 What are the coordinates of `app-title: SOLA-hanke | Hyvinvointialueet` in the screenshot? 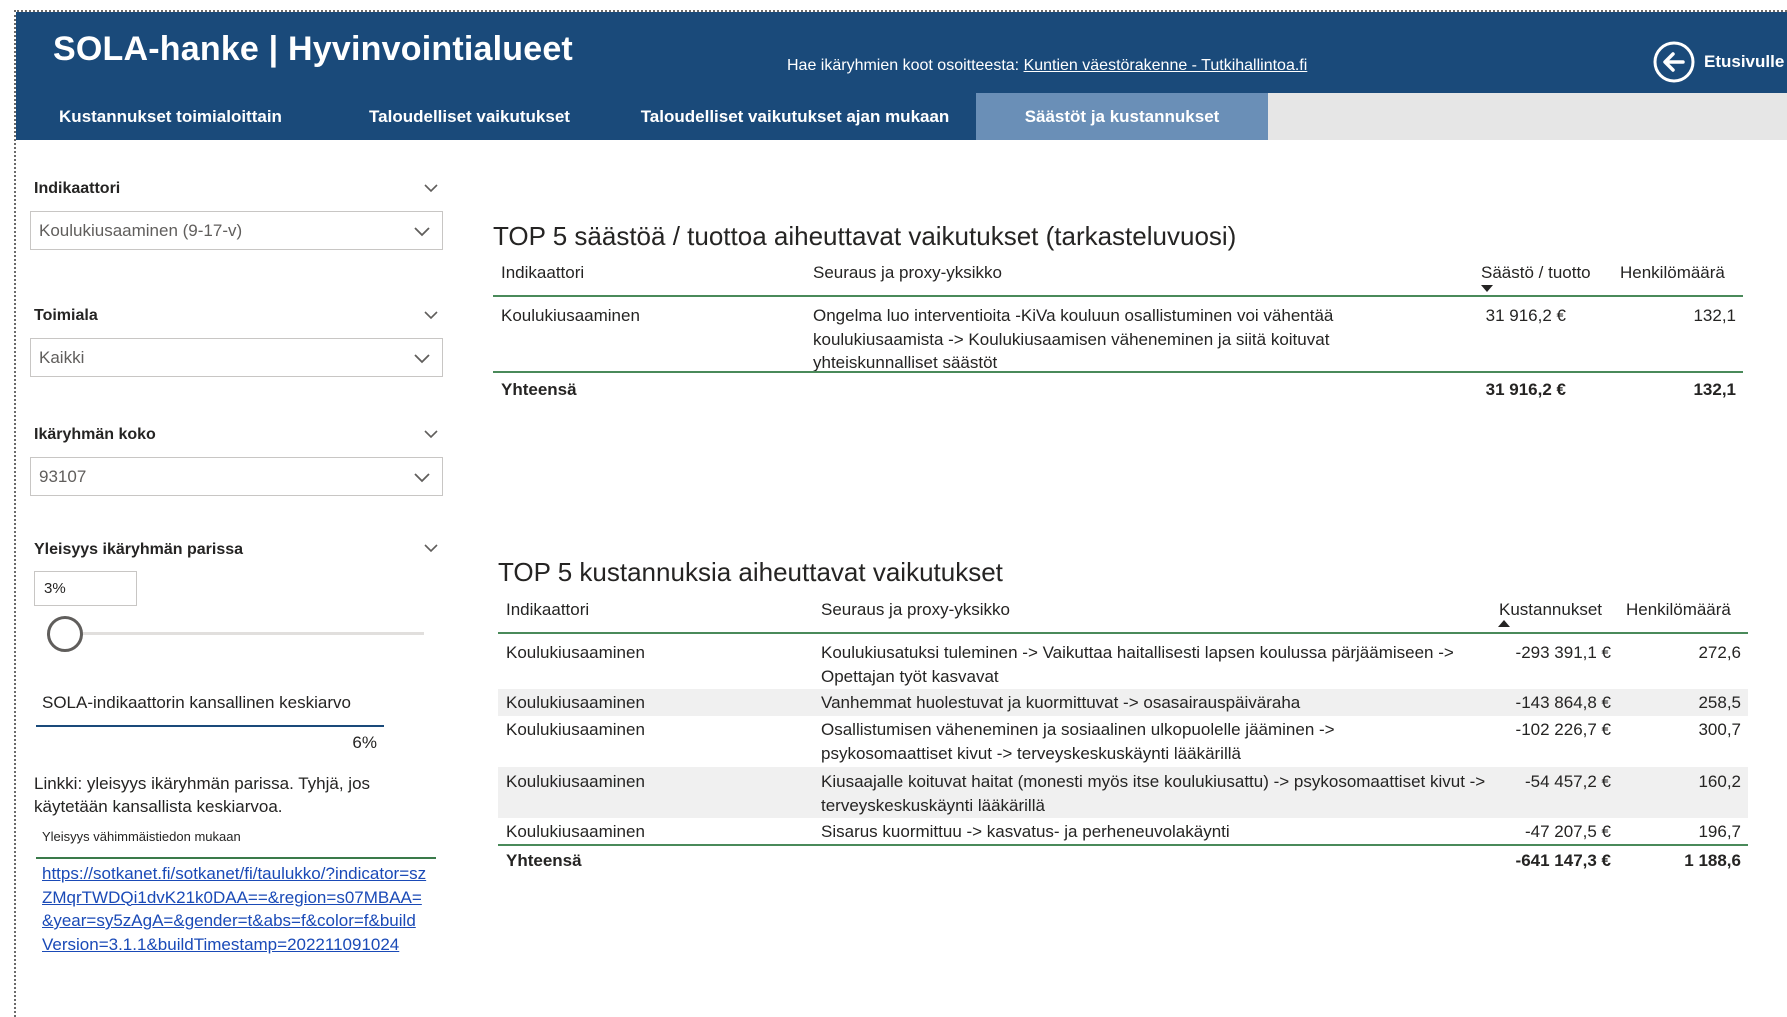 It's located at (313, 49).